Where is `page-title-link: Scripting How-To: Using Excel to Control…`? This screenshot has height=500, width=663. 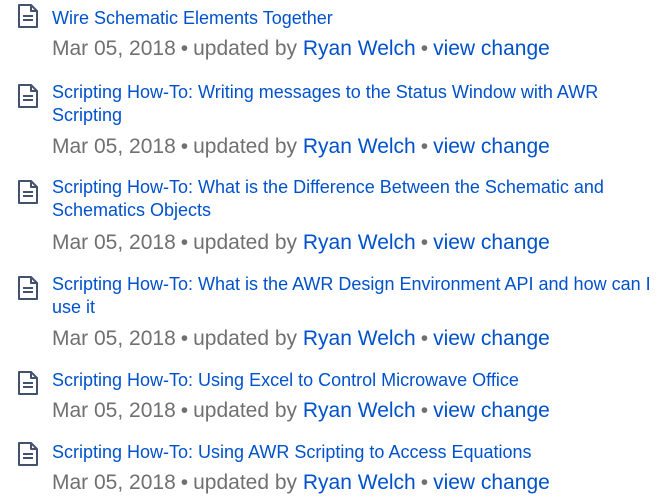
page-title-link: Scripting How-To: Using Excel to Control… is located at coordinates (352, 380).